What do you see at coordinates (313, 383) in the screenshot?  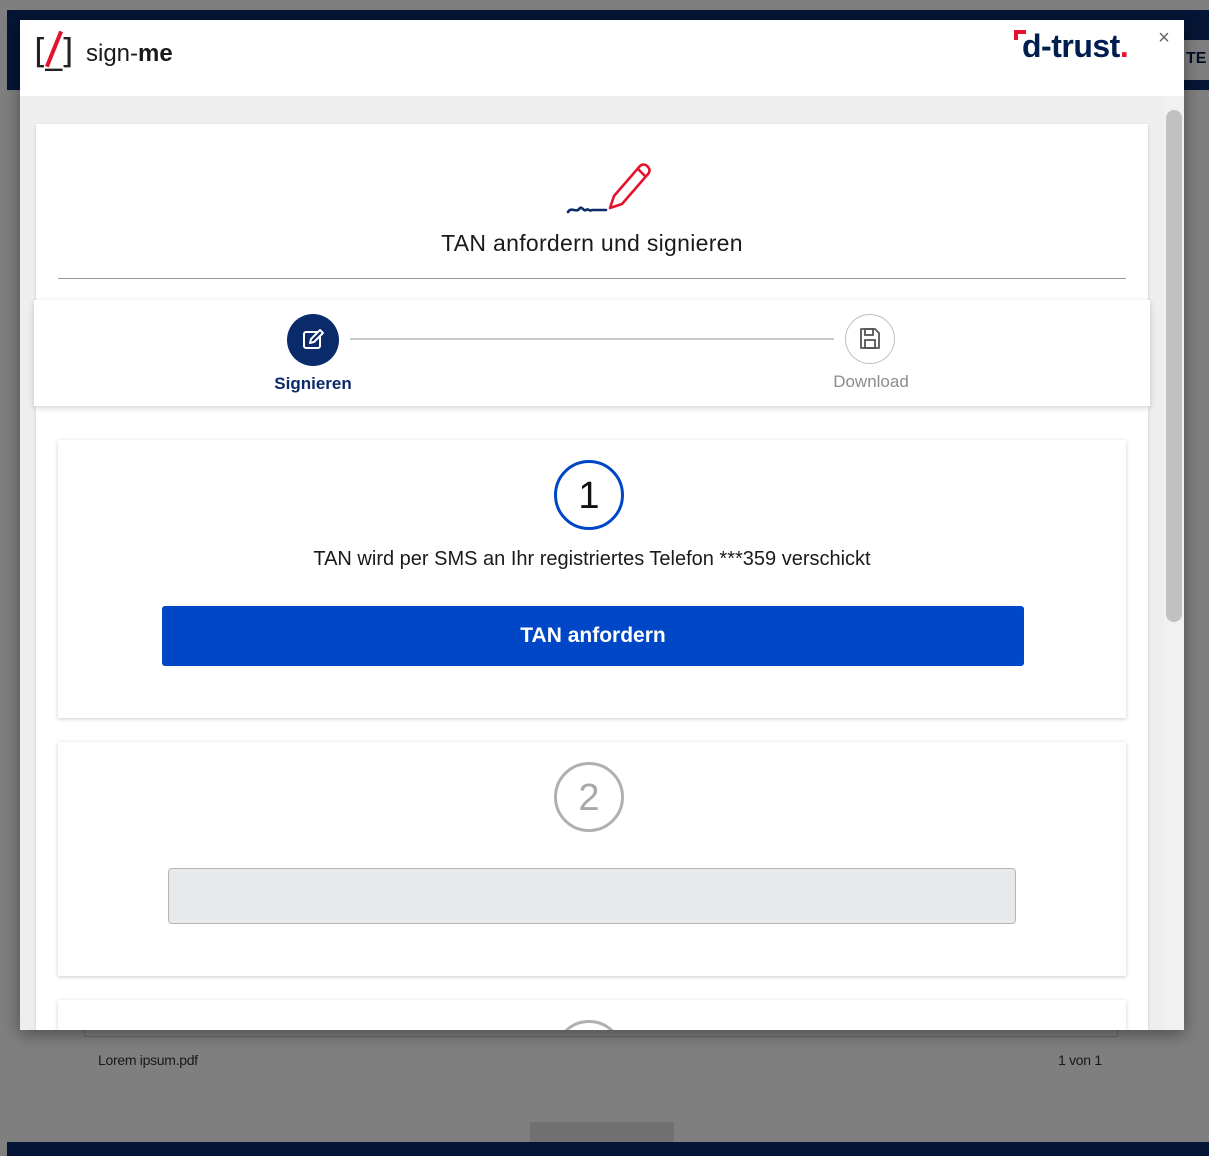 I see `step-signieren-label: Signieren` at bounding box center [313, 383].